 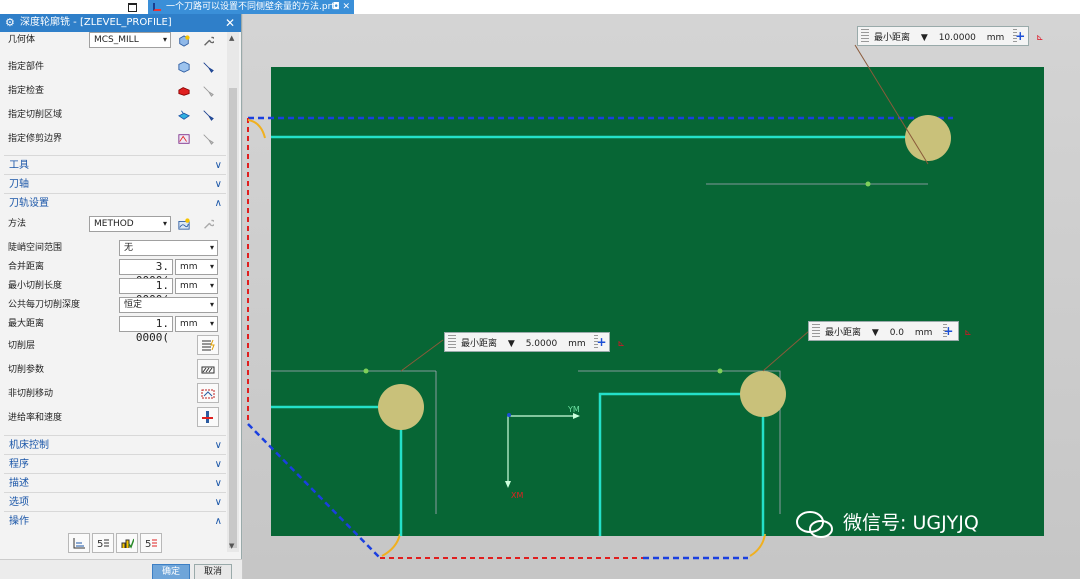 I want to click on min-distance-value: 5.0000, so click(x=542, y=344).